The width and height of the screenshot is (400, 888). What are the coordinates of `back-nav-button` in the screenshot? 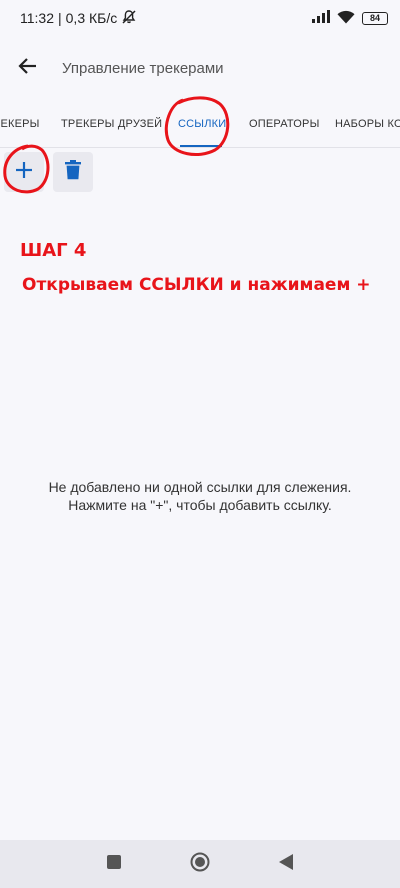 It's located at (286, 864).